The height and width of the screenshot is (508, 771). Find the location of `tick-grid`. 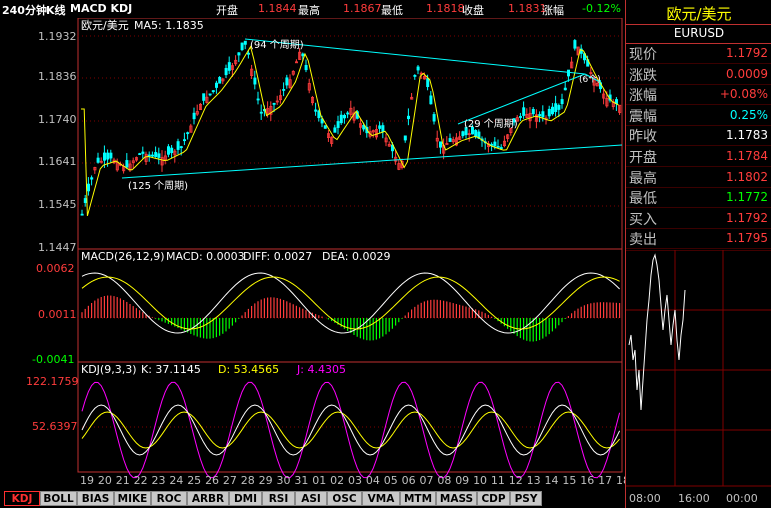

tick-grid is located at coordinates (698, 368).